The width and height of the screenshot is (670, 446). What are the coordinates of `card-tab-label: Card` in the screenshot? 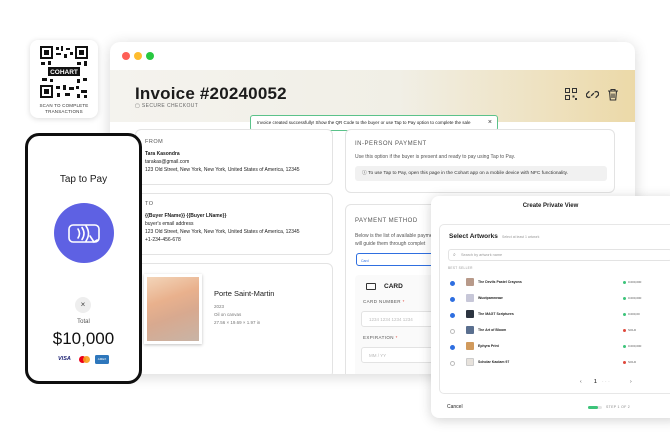 It's located at (365, 261).